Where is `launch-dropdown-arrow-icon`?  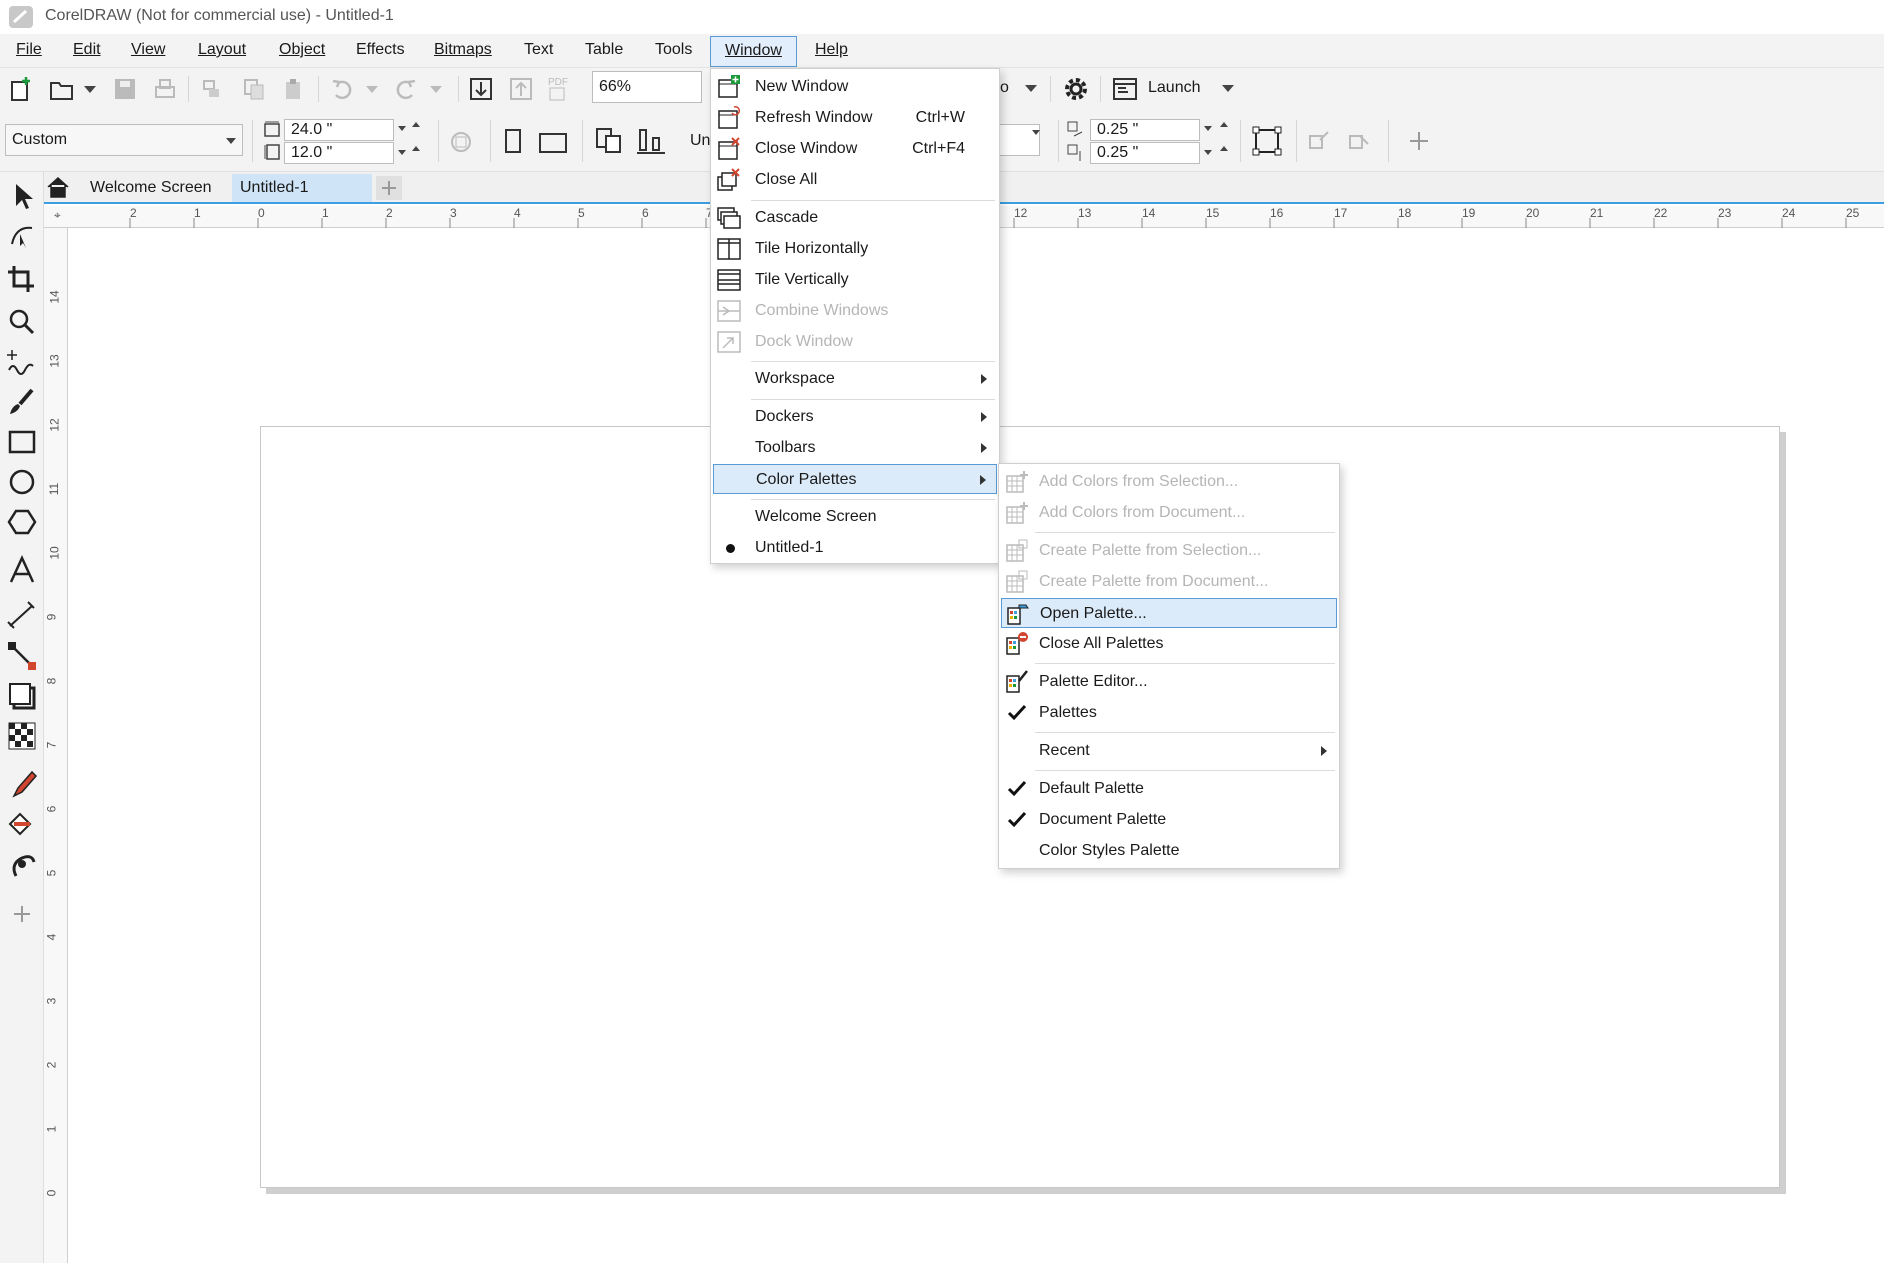 launch-dropdown-arrow-icon is located at coordinates (1228, 88).